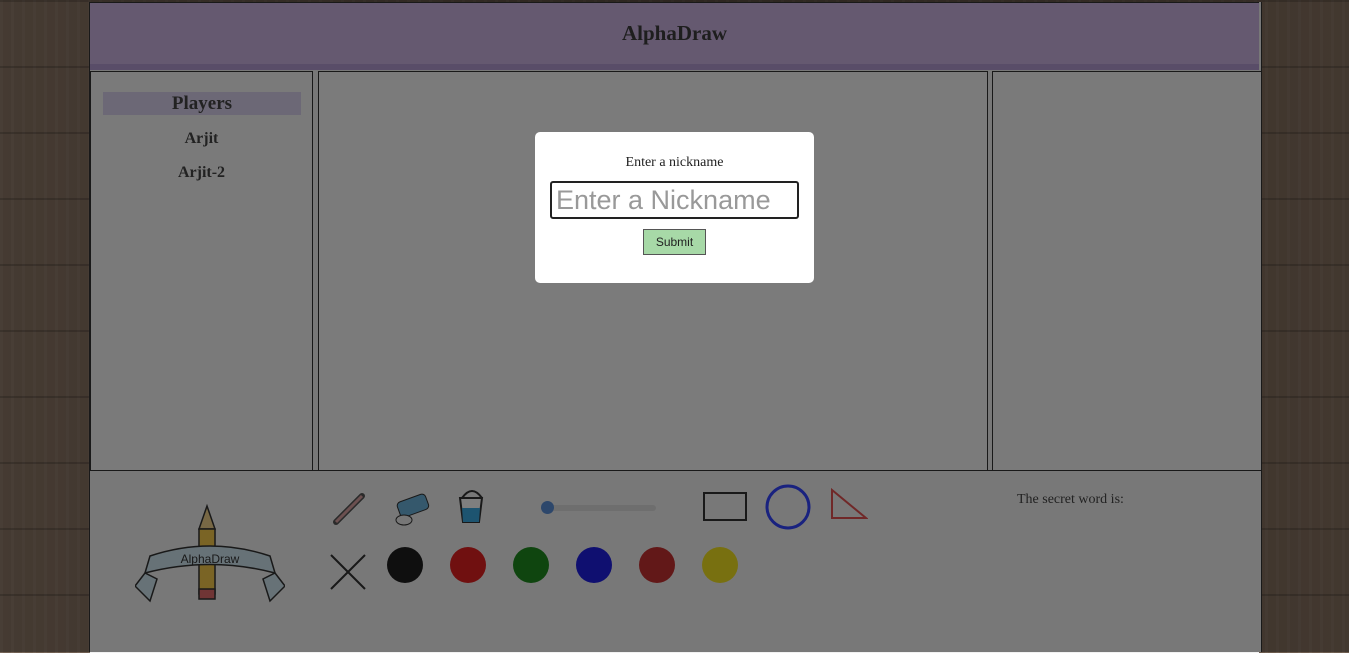  I want to click on submit-button: Submit, so click(674, 242).